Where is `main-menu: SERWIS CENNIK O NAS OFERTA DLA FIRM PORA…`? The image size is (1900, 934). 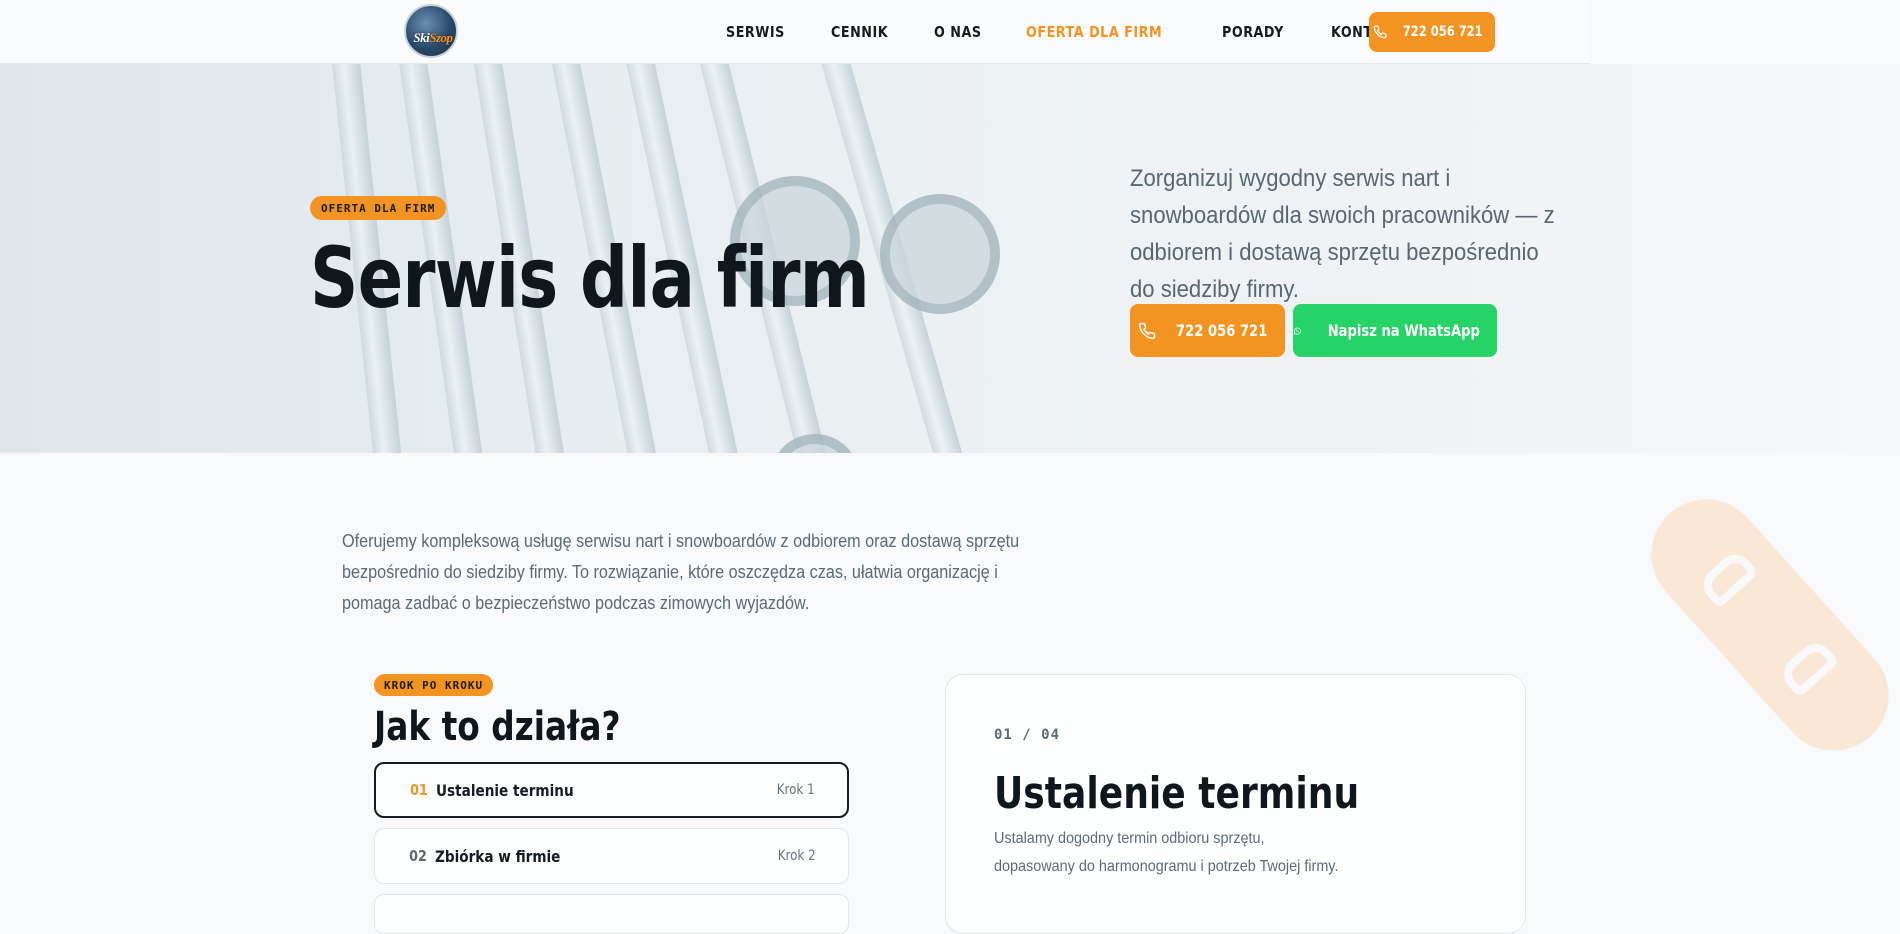 main-menu: SERWIS CENNIK O NAS OFERTA DLA FIRM PORA… is located at coordinates (1088, 32).